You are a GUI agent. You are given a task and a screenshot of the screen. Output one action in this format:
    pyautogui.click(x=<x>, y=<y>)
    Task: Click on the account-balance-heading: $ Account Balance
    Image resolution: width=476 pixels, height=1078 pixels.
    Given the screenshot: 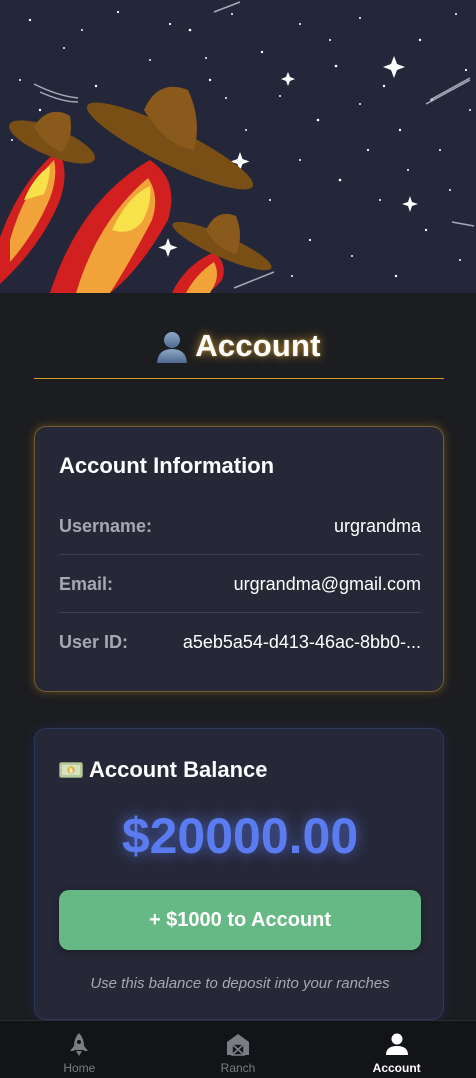 What is the action you would take?
    pyautogui.click(x=163, y=770)
    